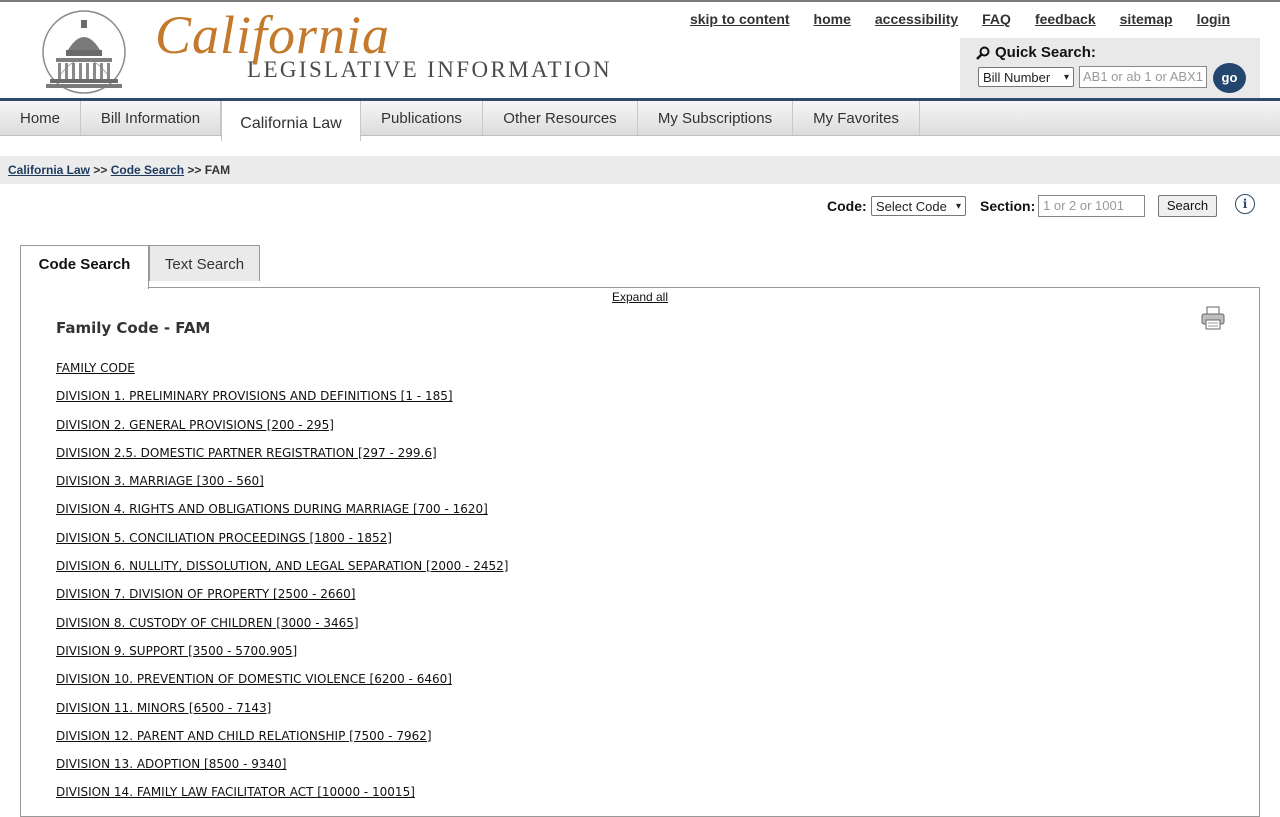  I want to click on quick-search-input: AB1 or ab 1 or ABX1 1, so click(1143, 77).